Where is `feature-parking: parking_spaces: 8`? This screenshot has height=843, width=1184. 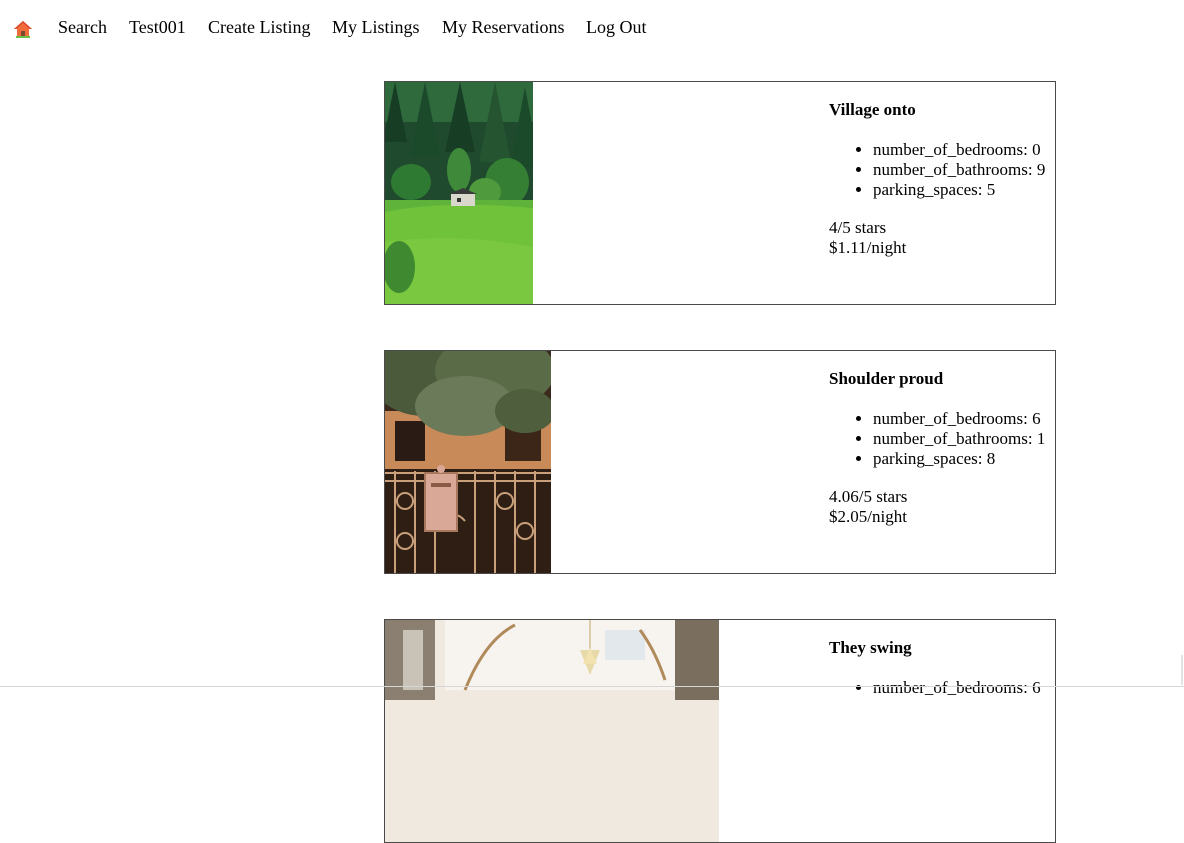
feature-parking: parking_spaces: 8 is located at coordinates (964, 459).